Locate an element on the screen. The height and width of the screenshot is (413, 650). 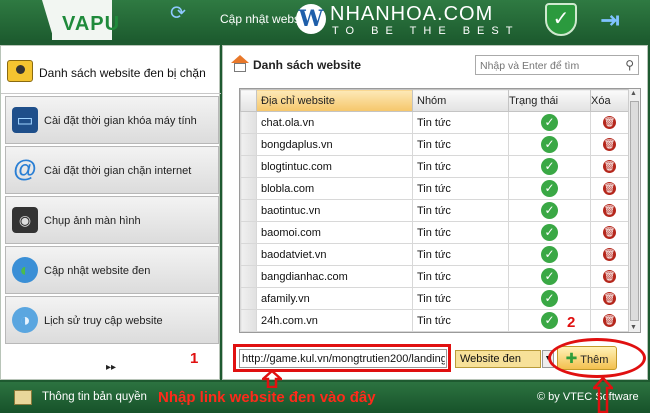
table-row: chat.ola.vn Tin tức ✓ 🗑 is located at coordinates (434, 122).